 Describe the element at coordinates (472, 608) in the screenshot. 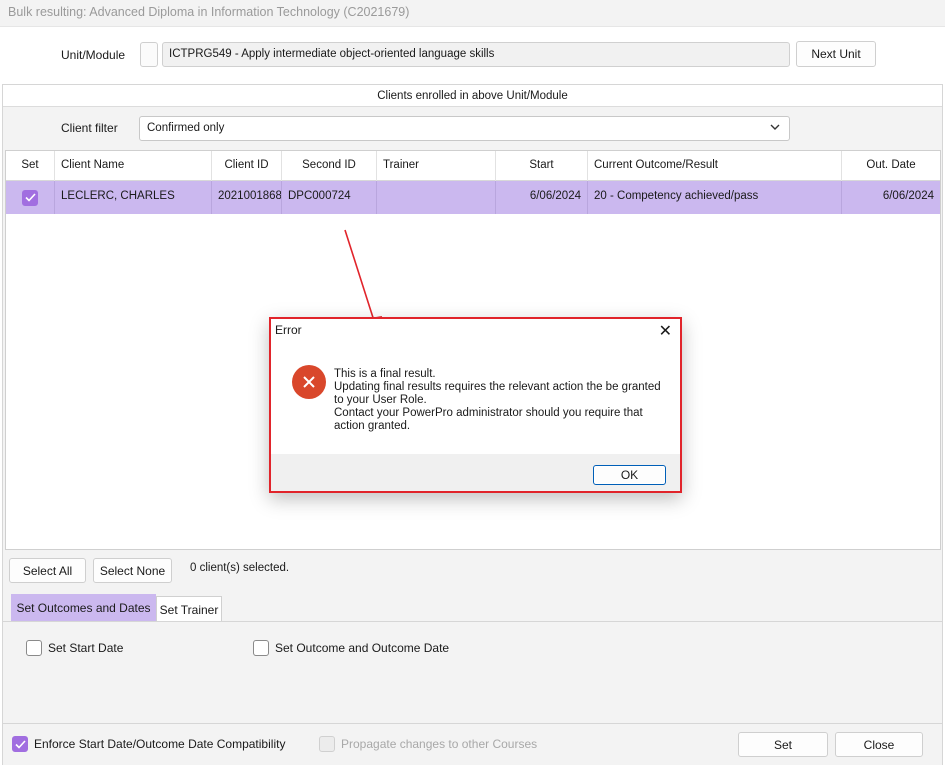

I see `tab-strip: Set Outcomes and Dates Set Trainer` at that location.